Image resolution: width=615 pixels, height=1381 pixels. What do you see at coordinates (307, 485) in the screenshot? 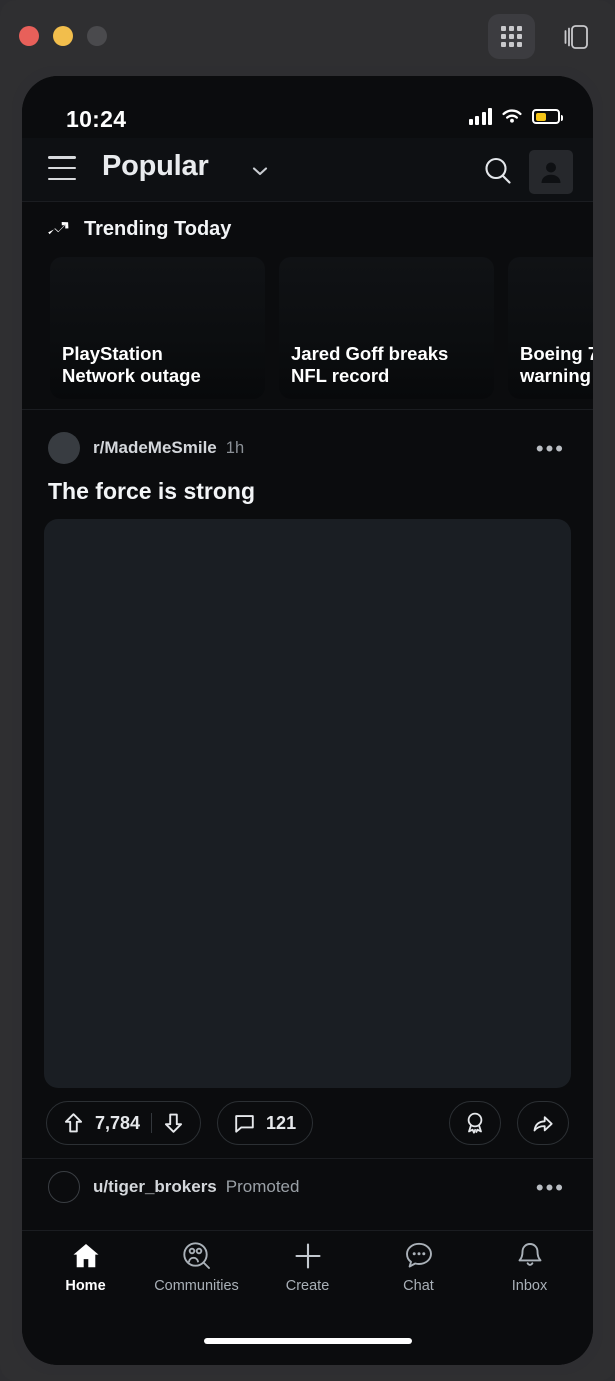
I see `post-title: The force is strong` at bounding box center [307, 485].